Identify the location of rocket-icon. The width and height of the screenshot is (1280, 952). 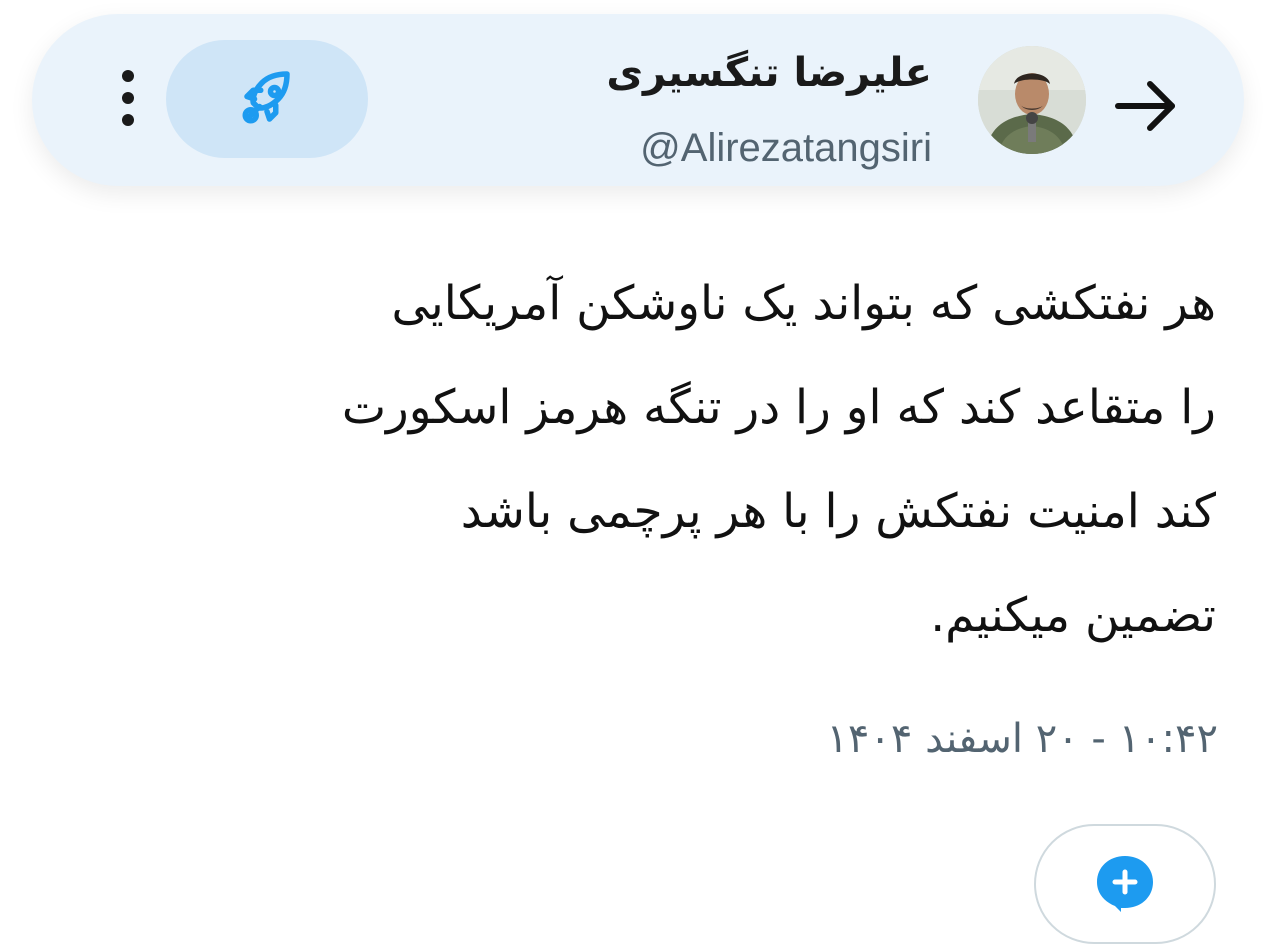
(266, 97).